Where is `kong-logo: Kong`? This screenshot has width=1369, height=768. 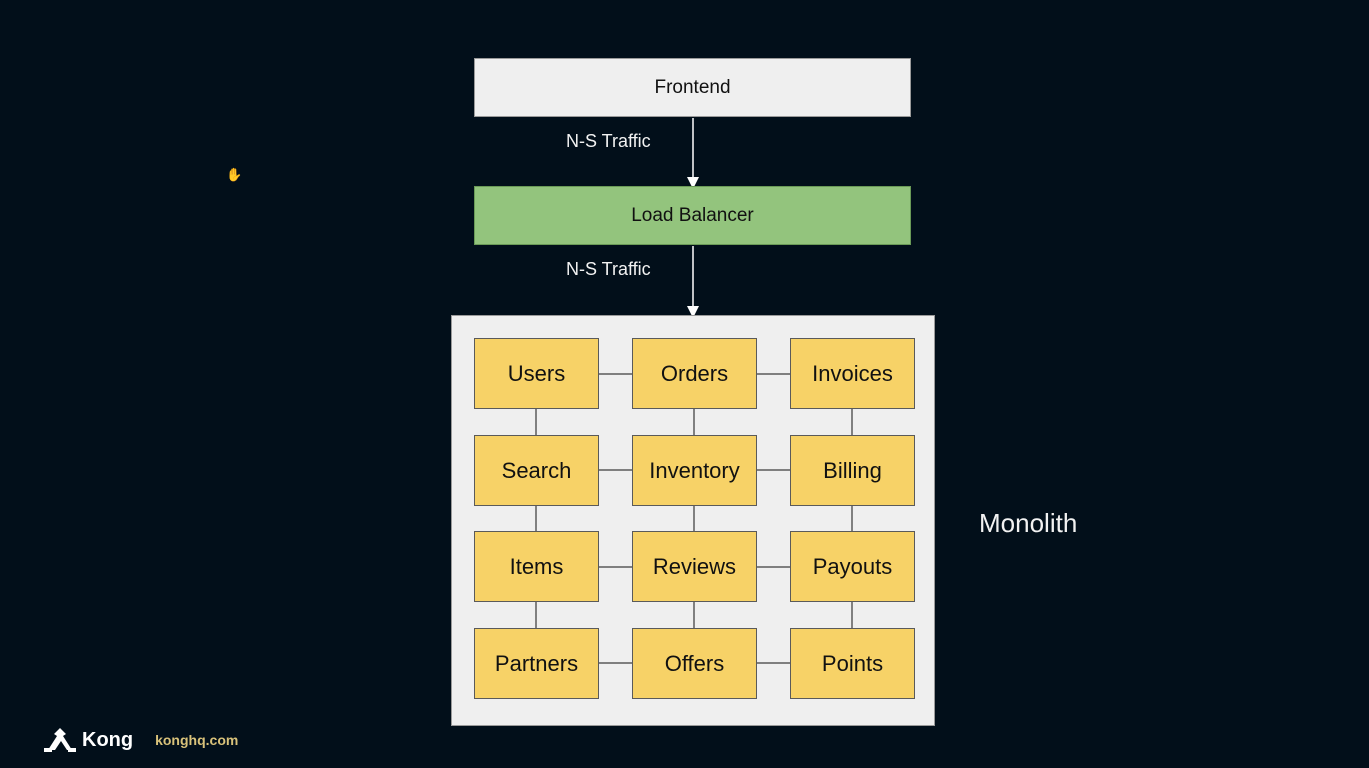
kong-logo: Kong is located at coordinates (88, 740).